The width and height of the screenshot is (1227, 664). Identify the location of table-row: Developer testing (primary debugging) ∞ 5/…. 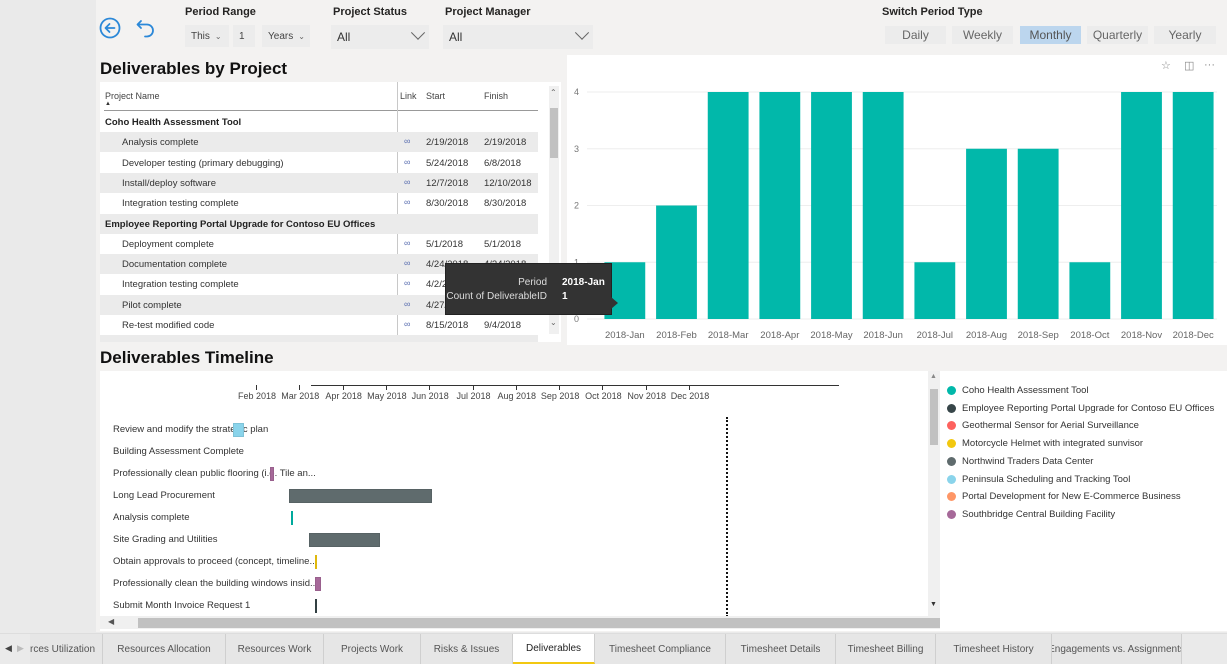
(319, 163).